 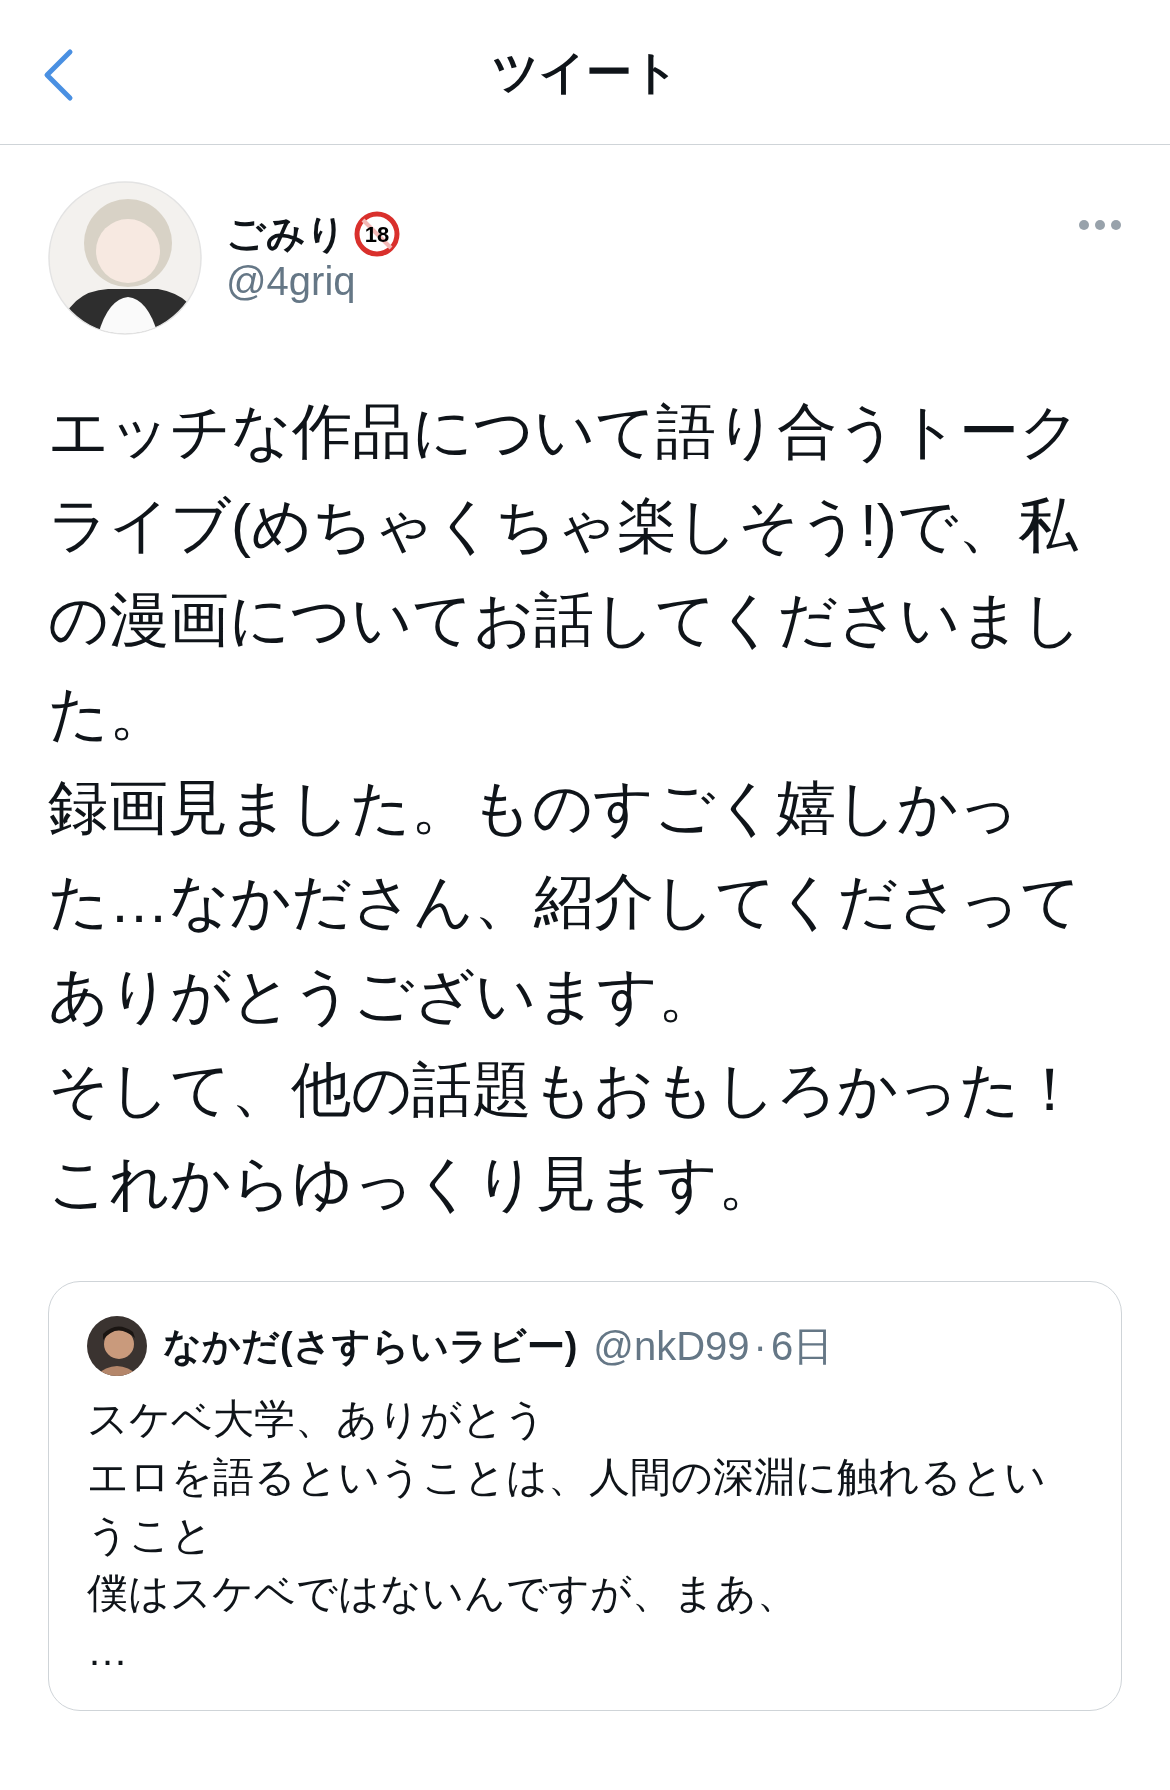 I want to click on user-handle: @4griq, so click(x=652, y=281).